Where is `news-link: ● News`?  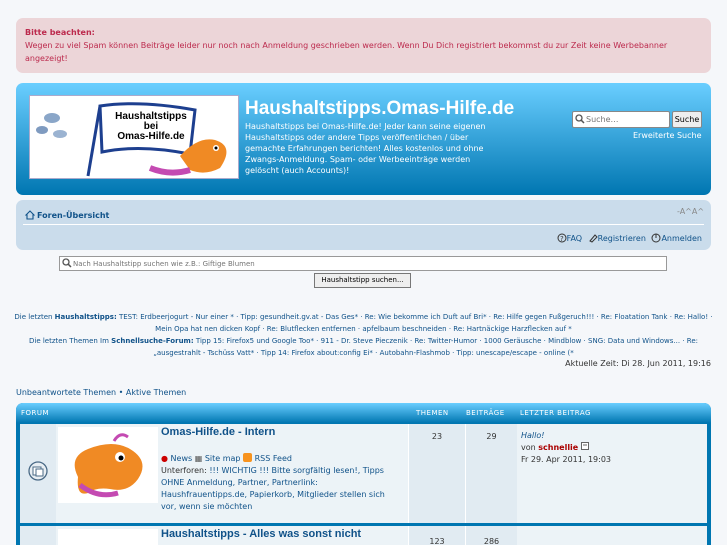 news-link: ● News is located at coordinates (176, 458).